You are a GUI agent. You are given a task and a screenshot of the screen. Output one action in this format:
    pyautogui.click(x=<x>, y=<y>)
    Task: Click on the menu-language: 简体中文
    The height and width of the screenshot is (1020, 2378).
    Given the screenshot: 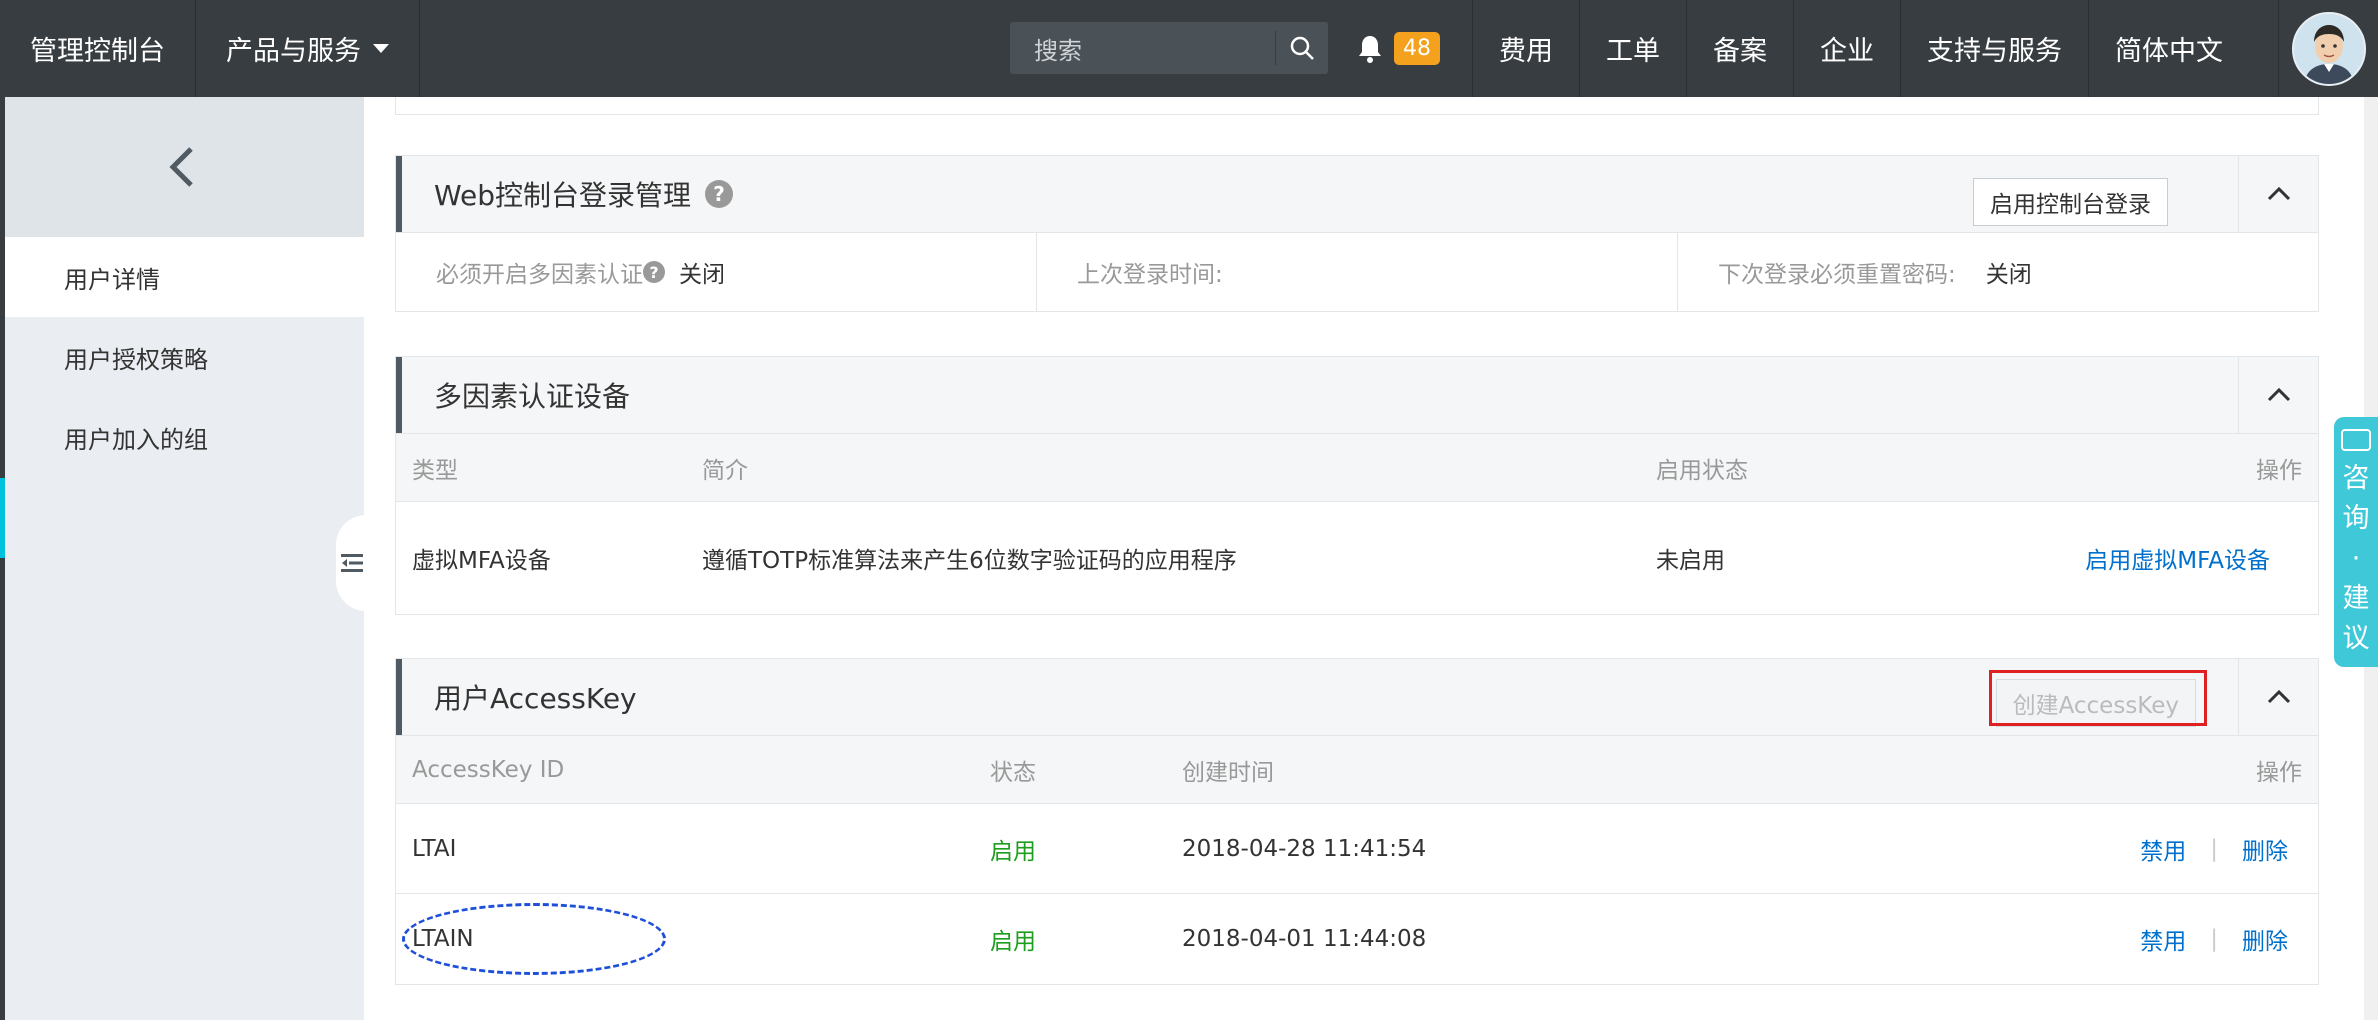 What is the action you would take?
    pyautogui.click(x=2168, y=48)
    